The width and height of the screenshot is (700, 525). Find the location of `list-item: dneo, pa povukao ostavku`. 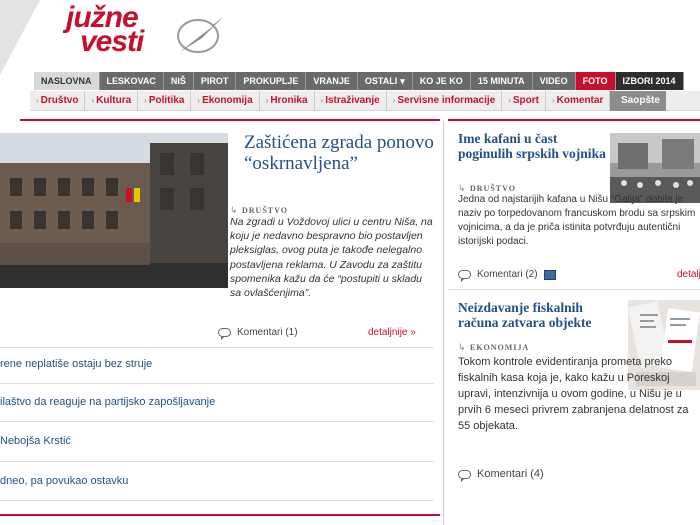

list-item: dneo, pa povukao ostavku is located at coordinates (217, 481).